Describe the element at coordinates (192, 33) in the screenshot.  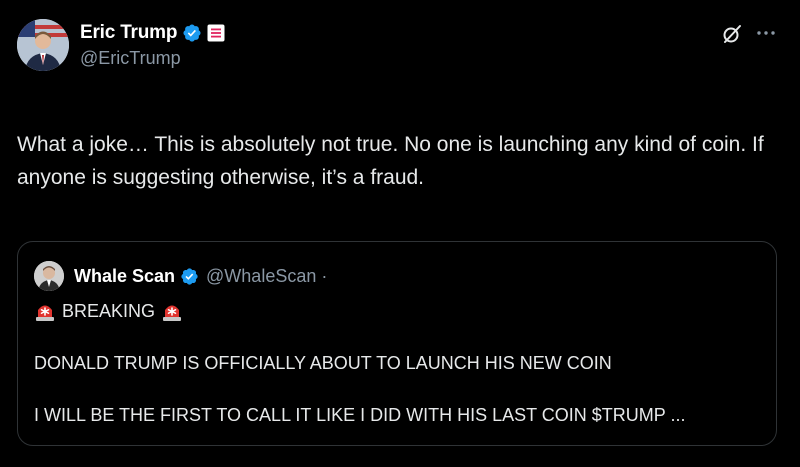
I see `verified-badge-icon` at that location.